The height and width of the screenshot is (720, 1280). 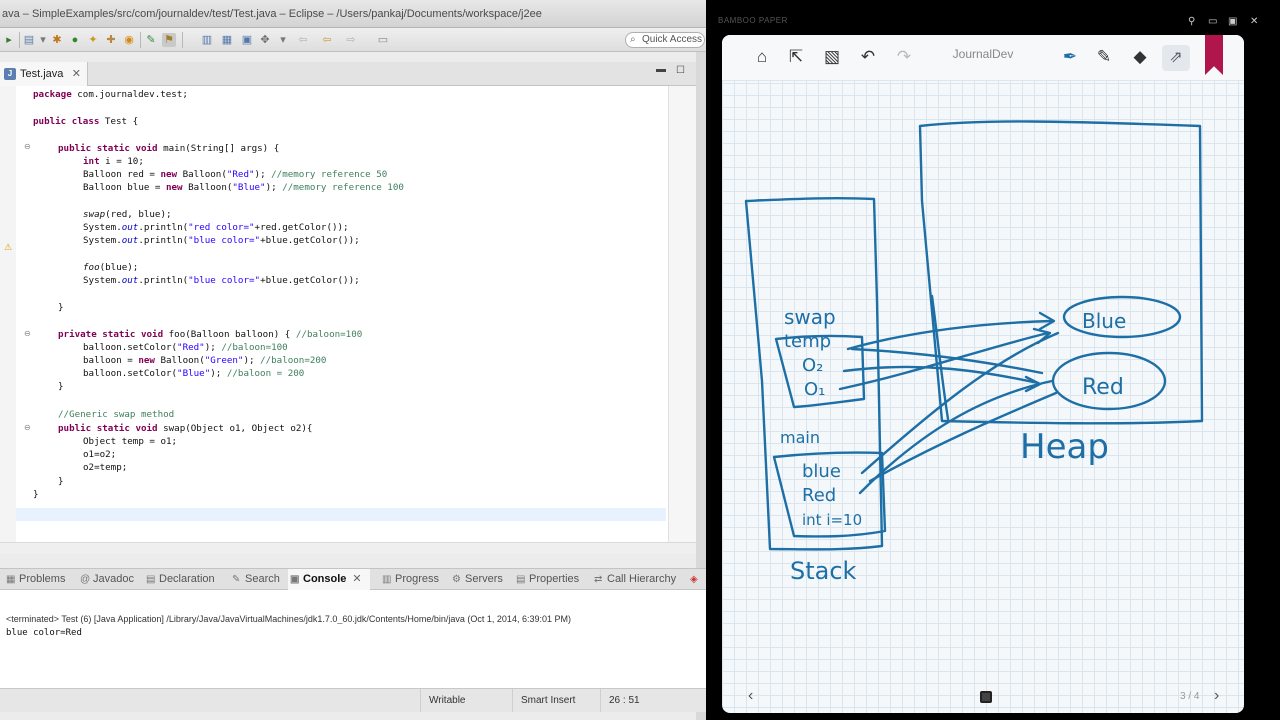 I want to click on pencil-icon: ✎, so click(x=1104, y=57).